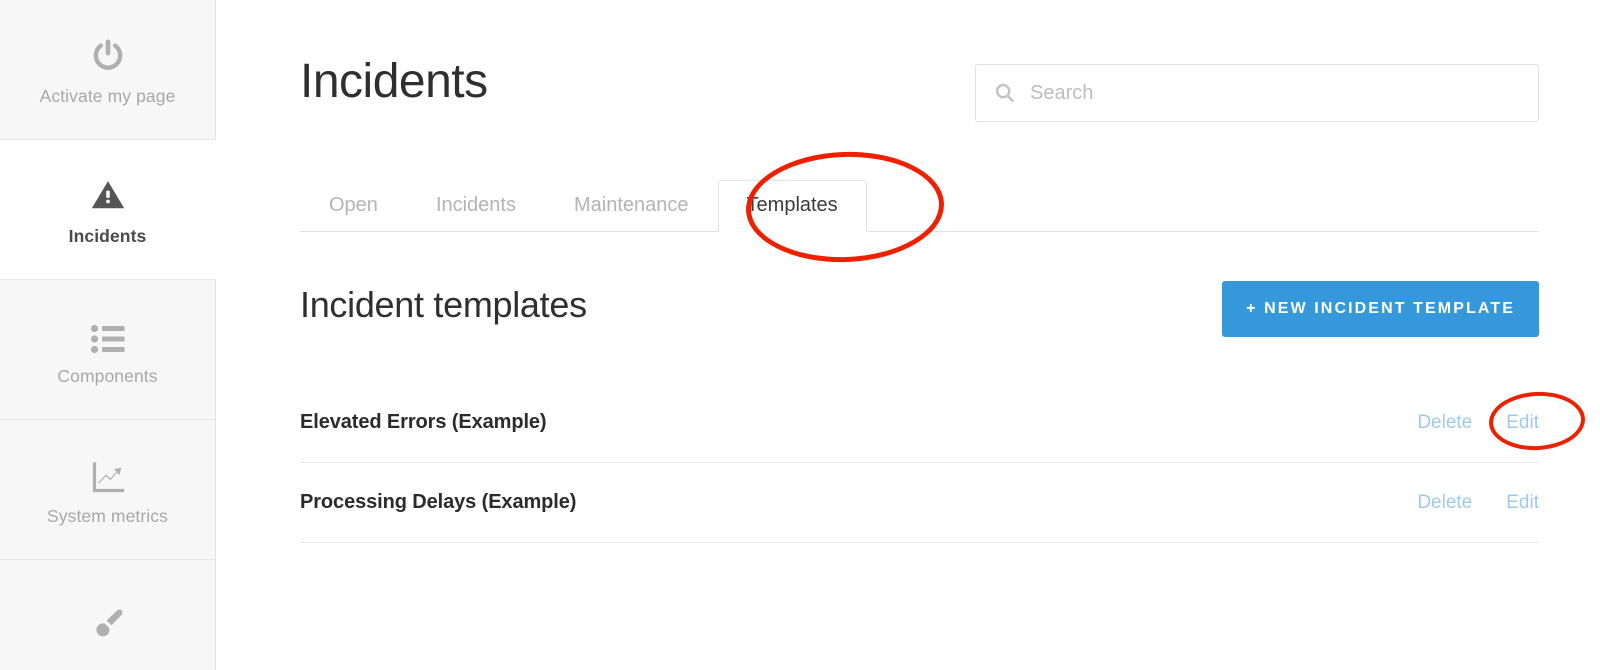  What do you see at coordinates (108, 194) in the screenshot?
I see `warning-triangle-icon` at bounding box center [108, 194].